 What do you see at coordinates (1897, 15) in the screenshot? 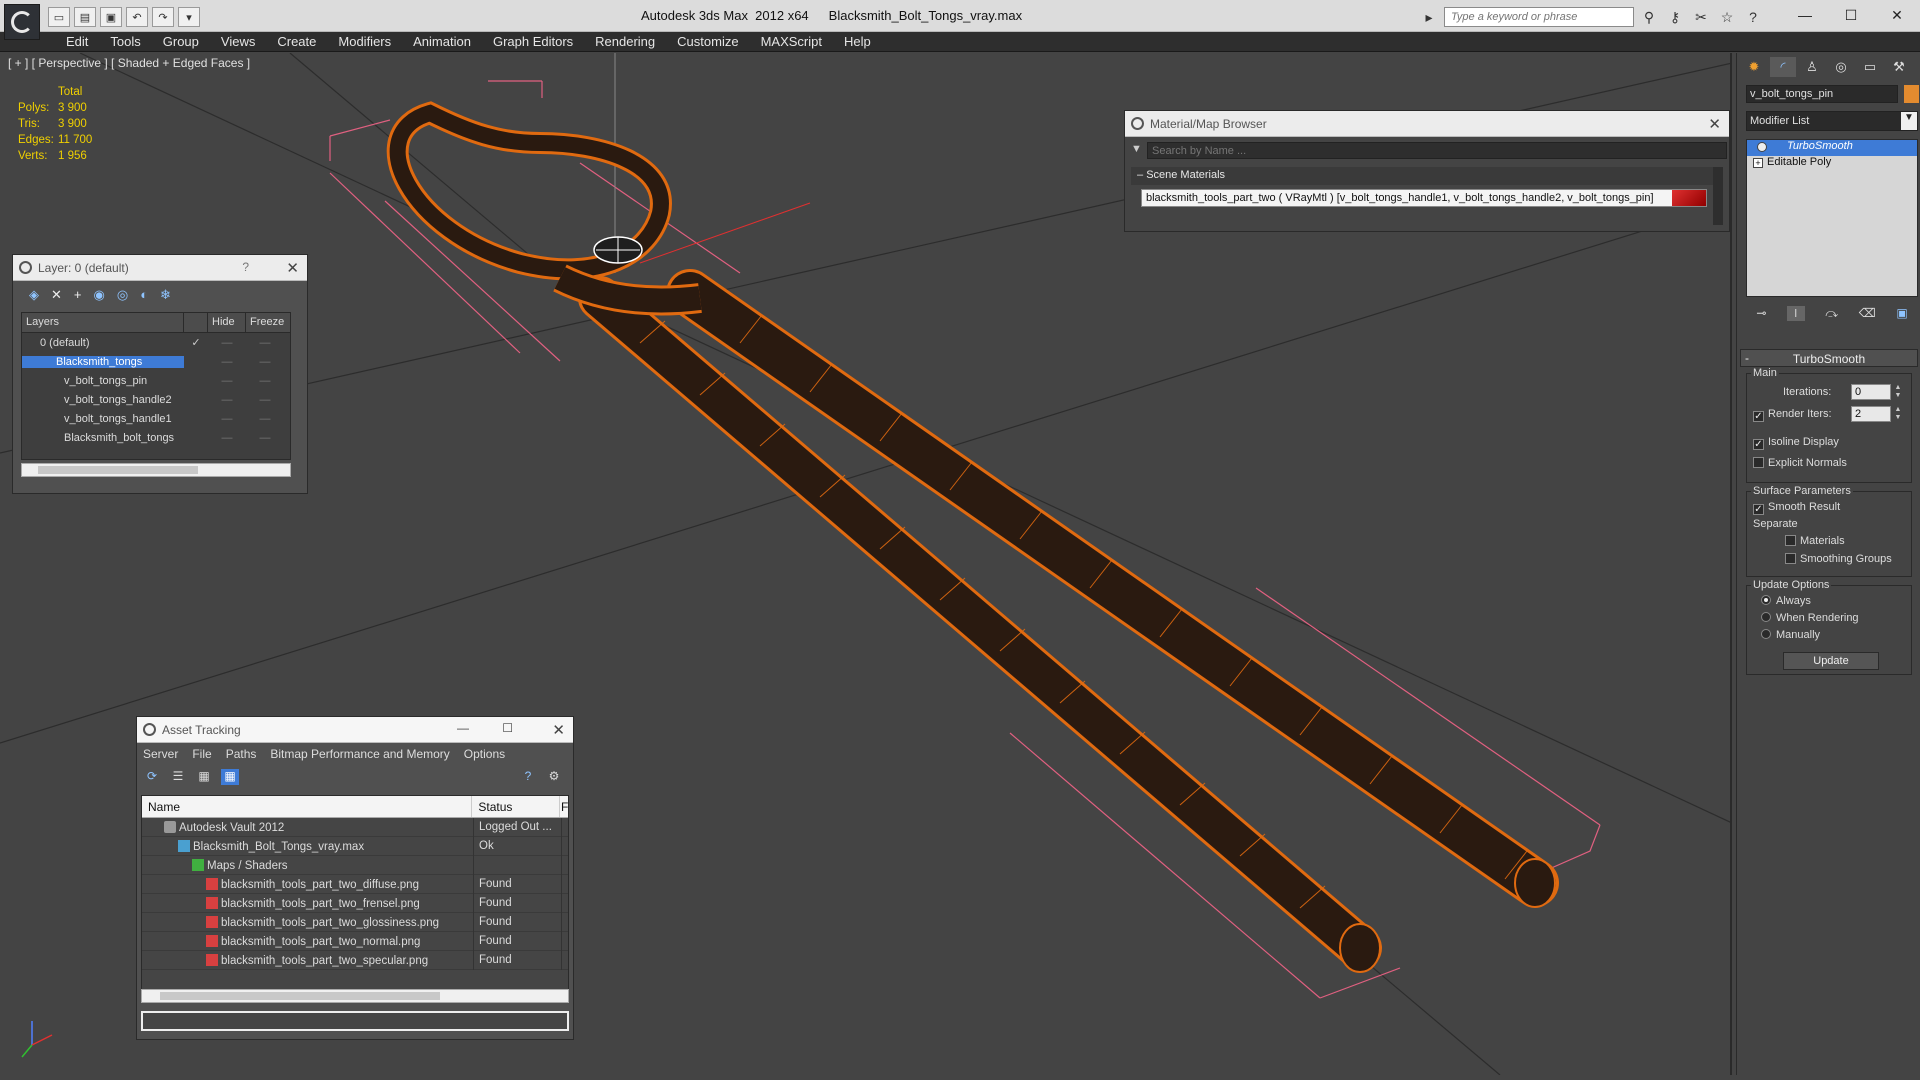
I see `close-button: ✕` at bounding box center [1897, 15].